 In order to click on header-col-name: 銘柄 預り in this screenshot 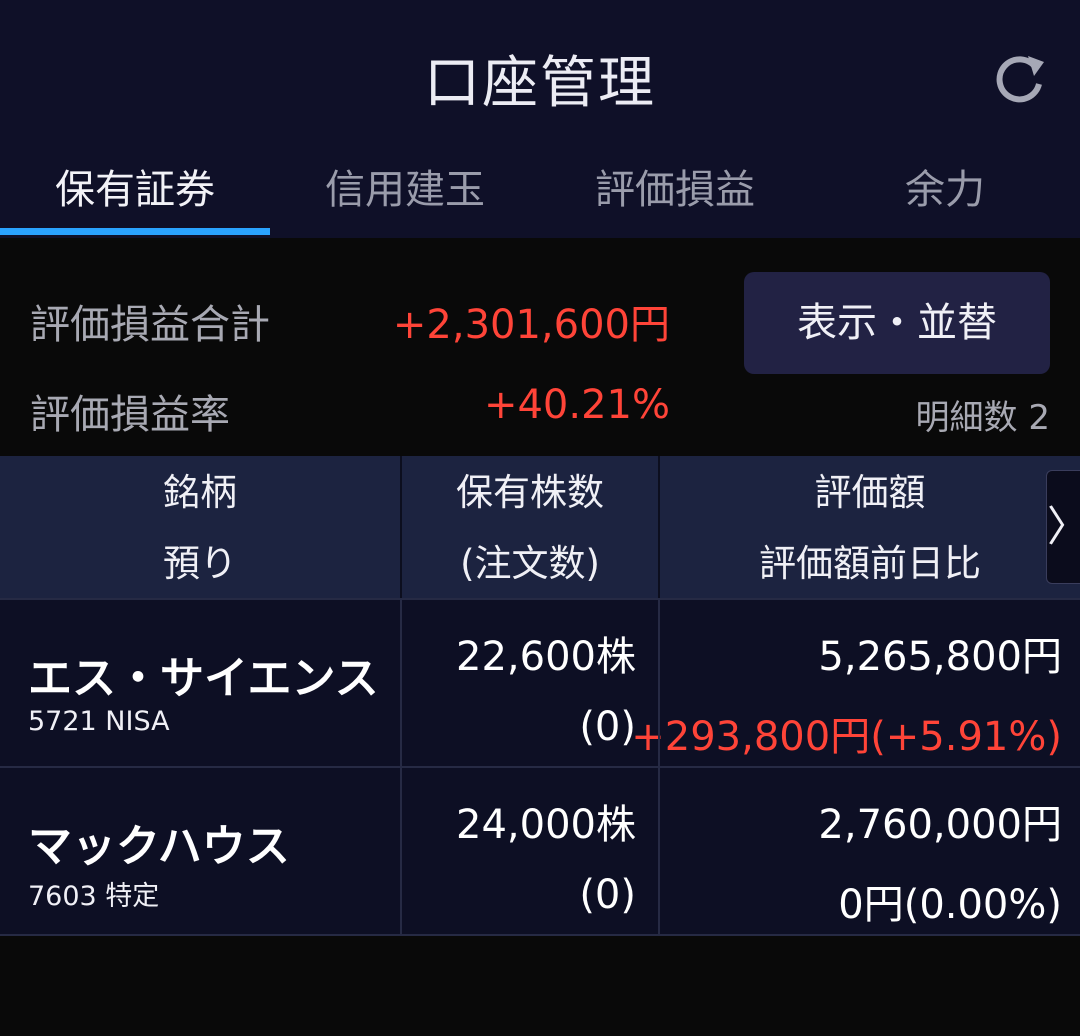, I will do `click(200, 527)`.